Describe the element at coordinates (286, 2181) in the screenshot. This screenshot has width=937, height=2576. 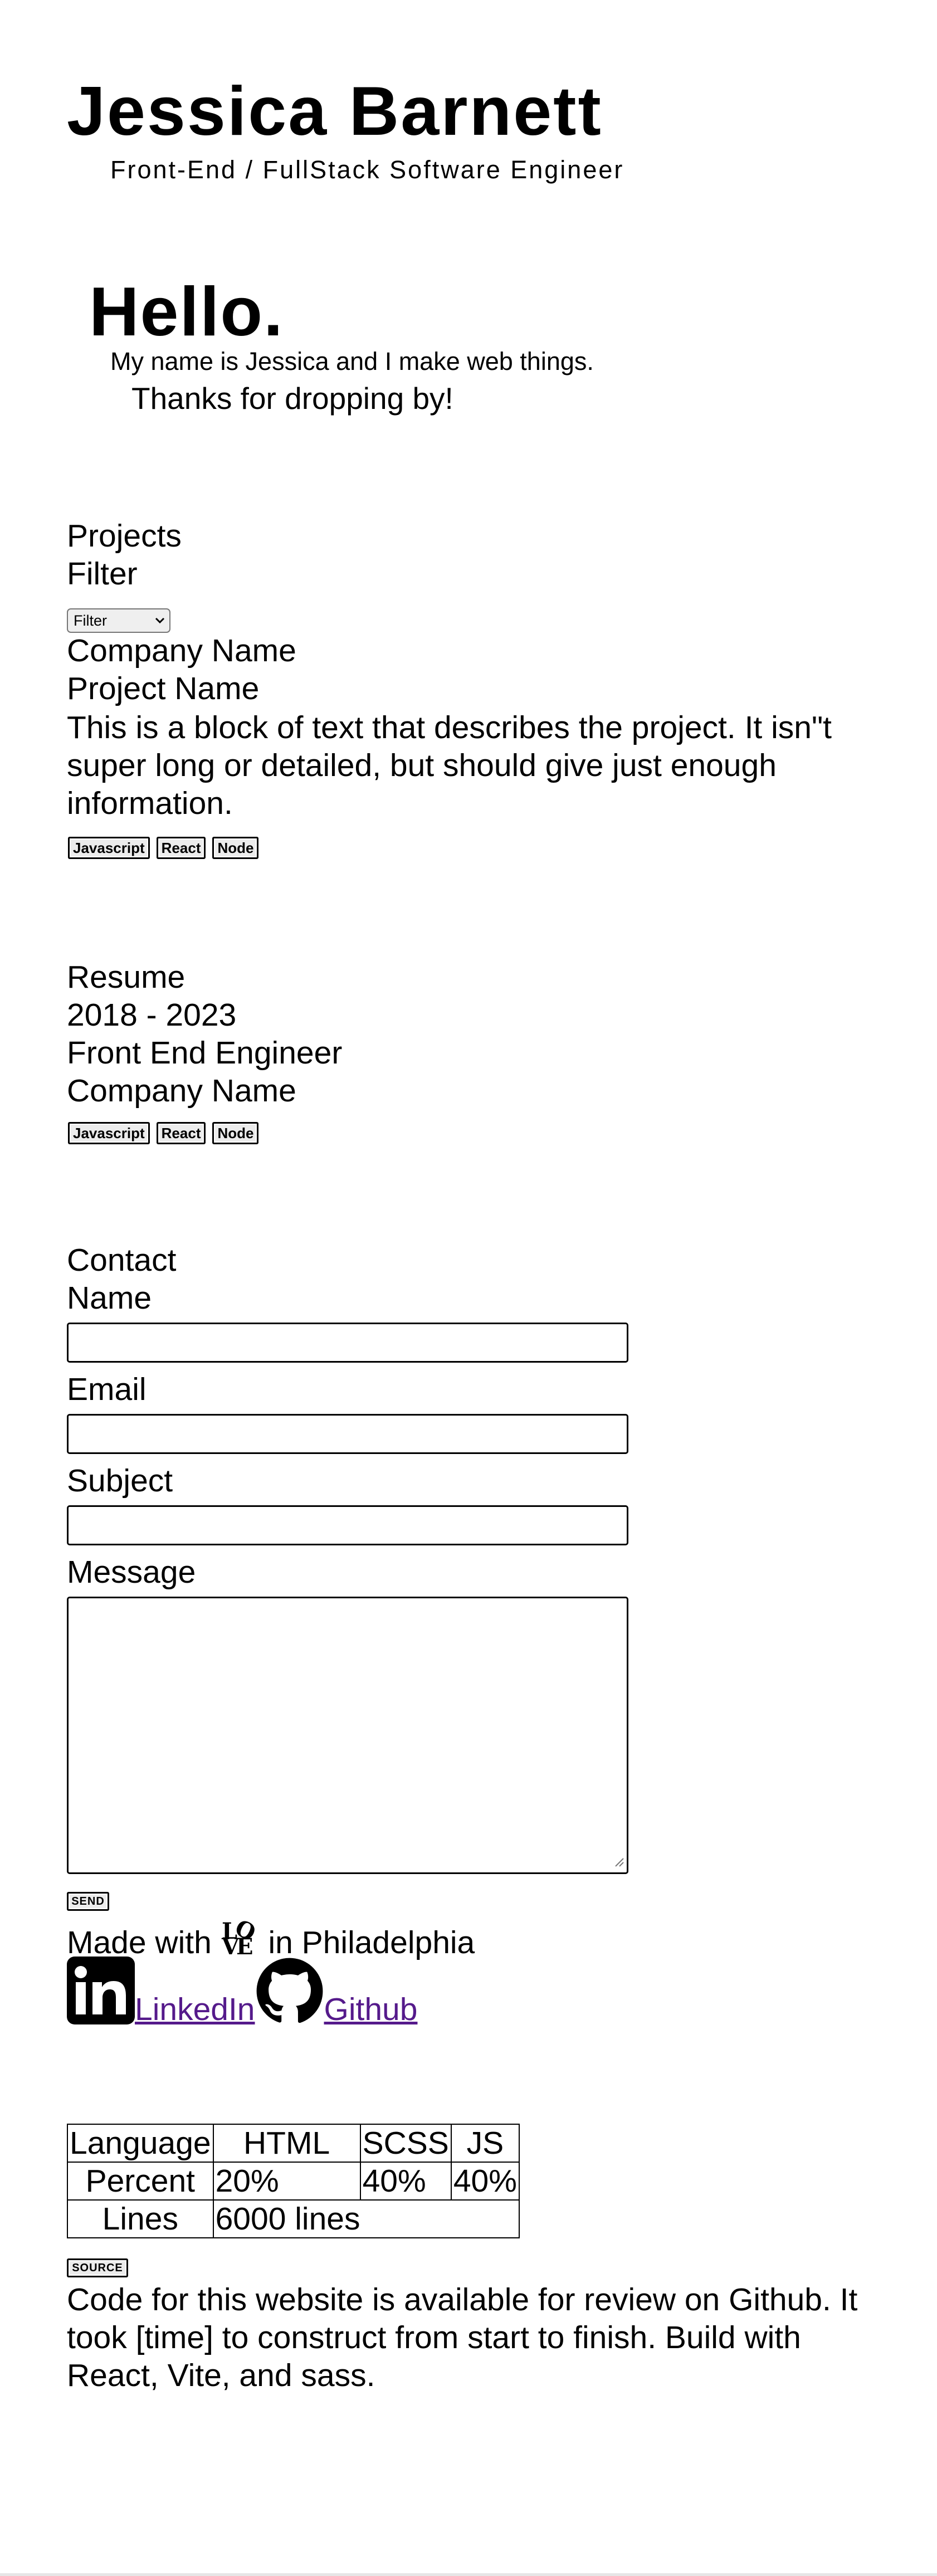
I see `percent-cell: 20%` at that location.